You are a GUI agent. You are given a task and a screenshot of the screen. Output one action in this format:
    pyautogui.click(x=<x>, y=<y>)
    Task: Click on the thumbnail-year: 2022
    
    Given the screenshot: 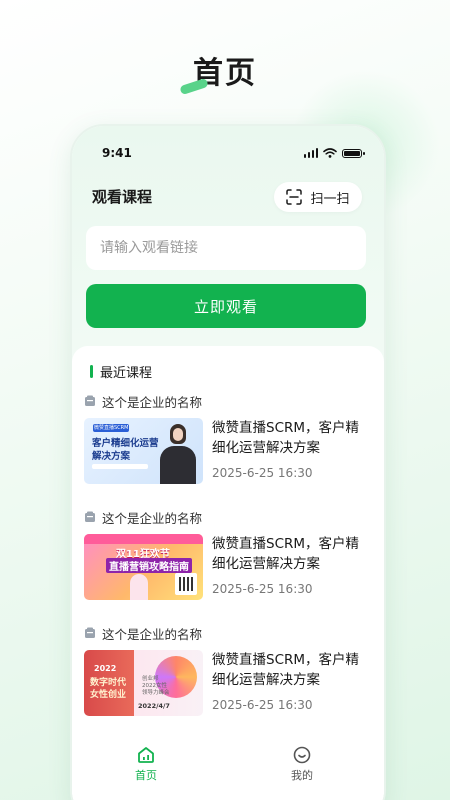 What is the action you would take?
    pyautogui.click(x=105, y=668)
    